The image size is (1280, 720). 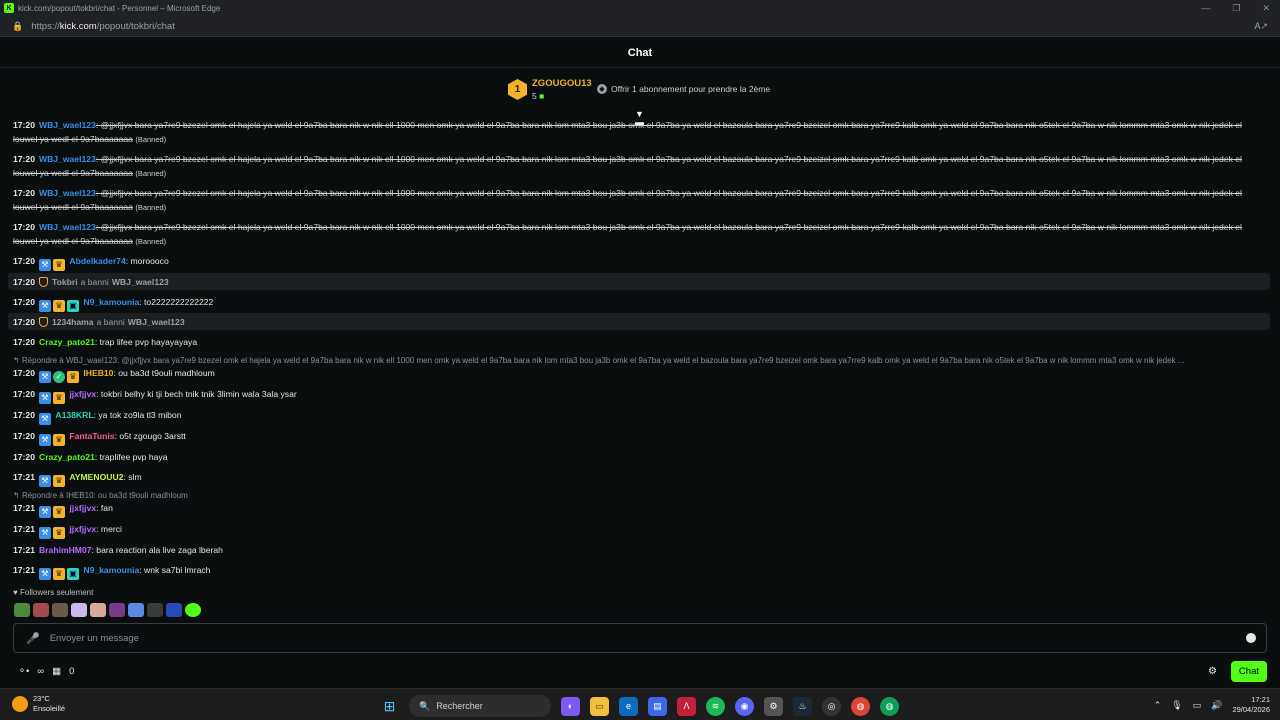 I want to click on app-circle-icon: ◎, so click(x=831, y=706).